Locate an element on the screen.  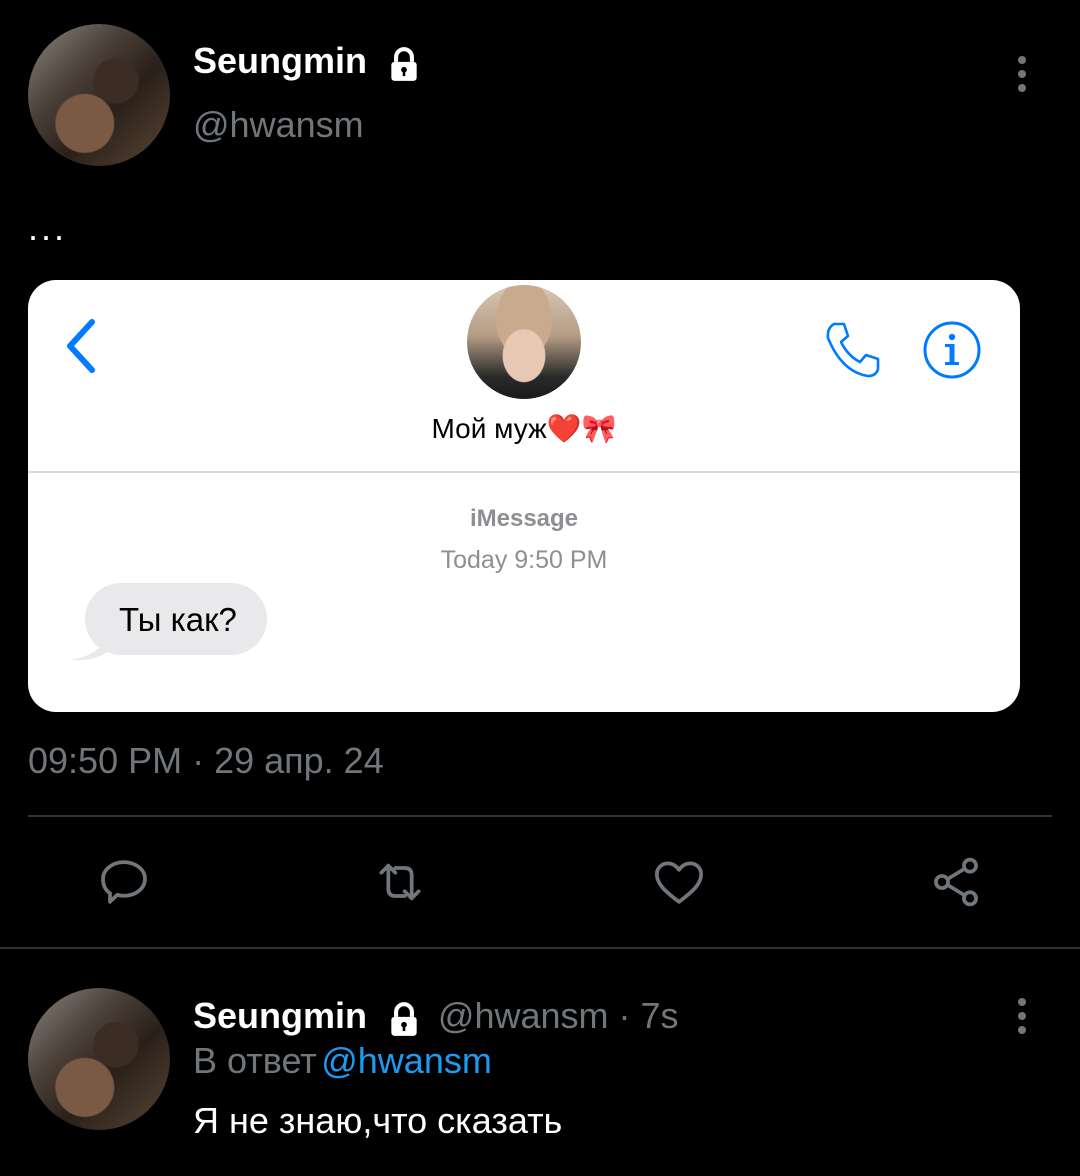
tweet-timestamp: 09:50 PM · 29 апр. 24 is located at coordinates (206, 761).